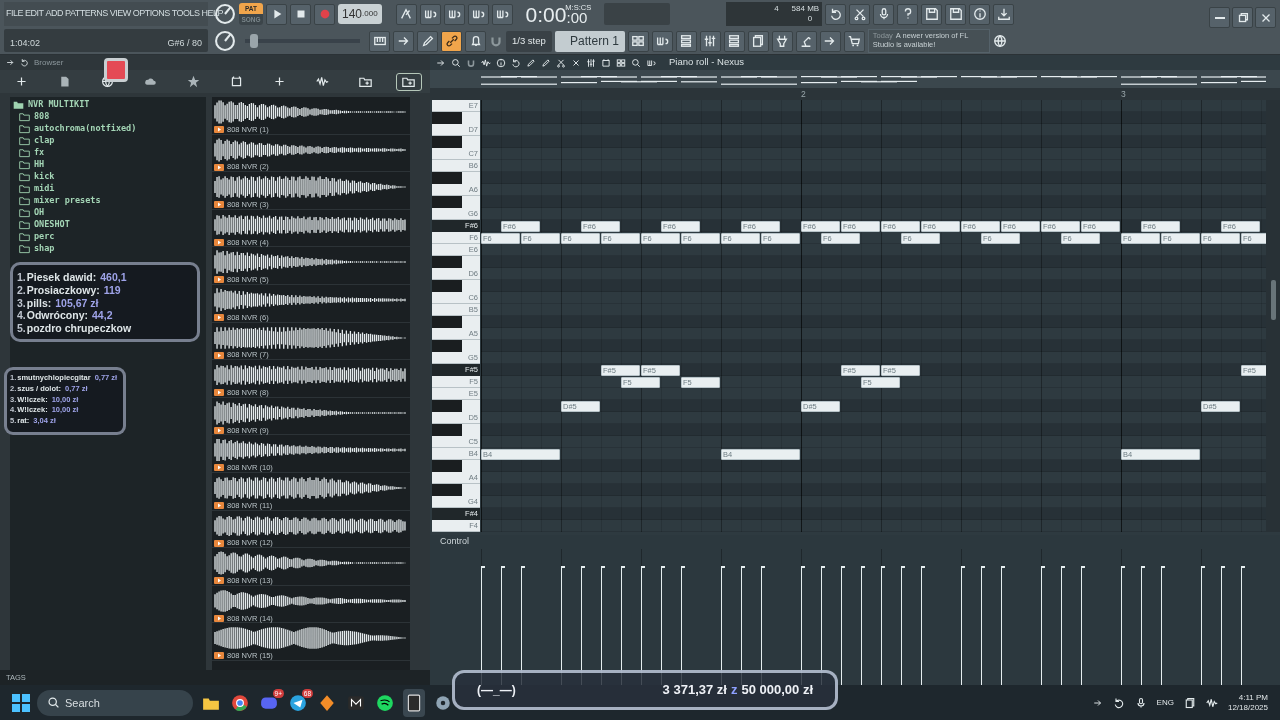  I want to click on polyphony-count: 0, so click(810, 19).